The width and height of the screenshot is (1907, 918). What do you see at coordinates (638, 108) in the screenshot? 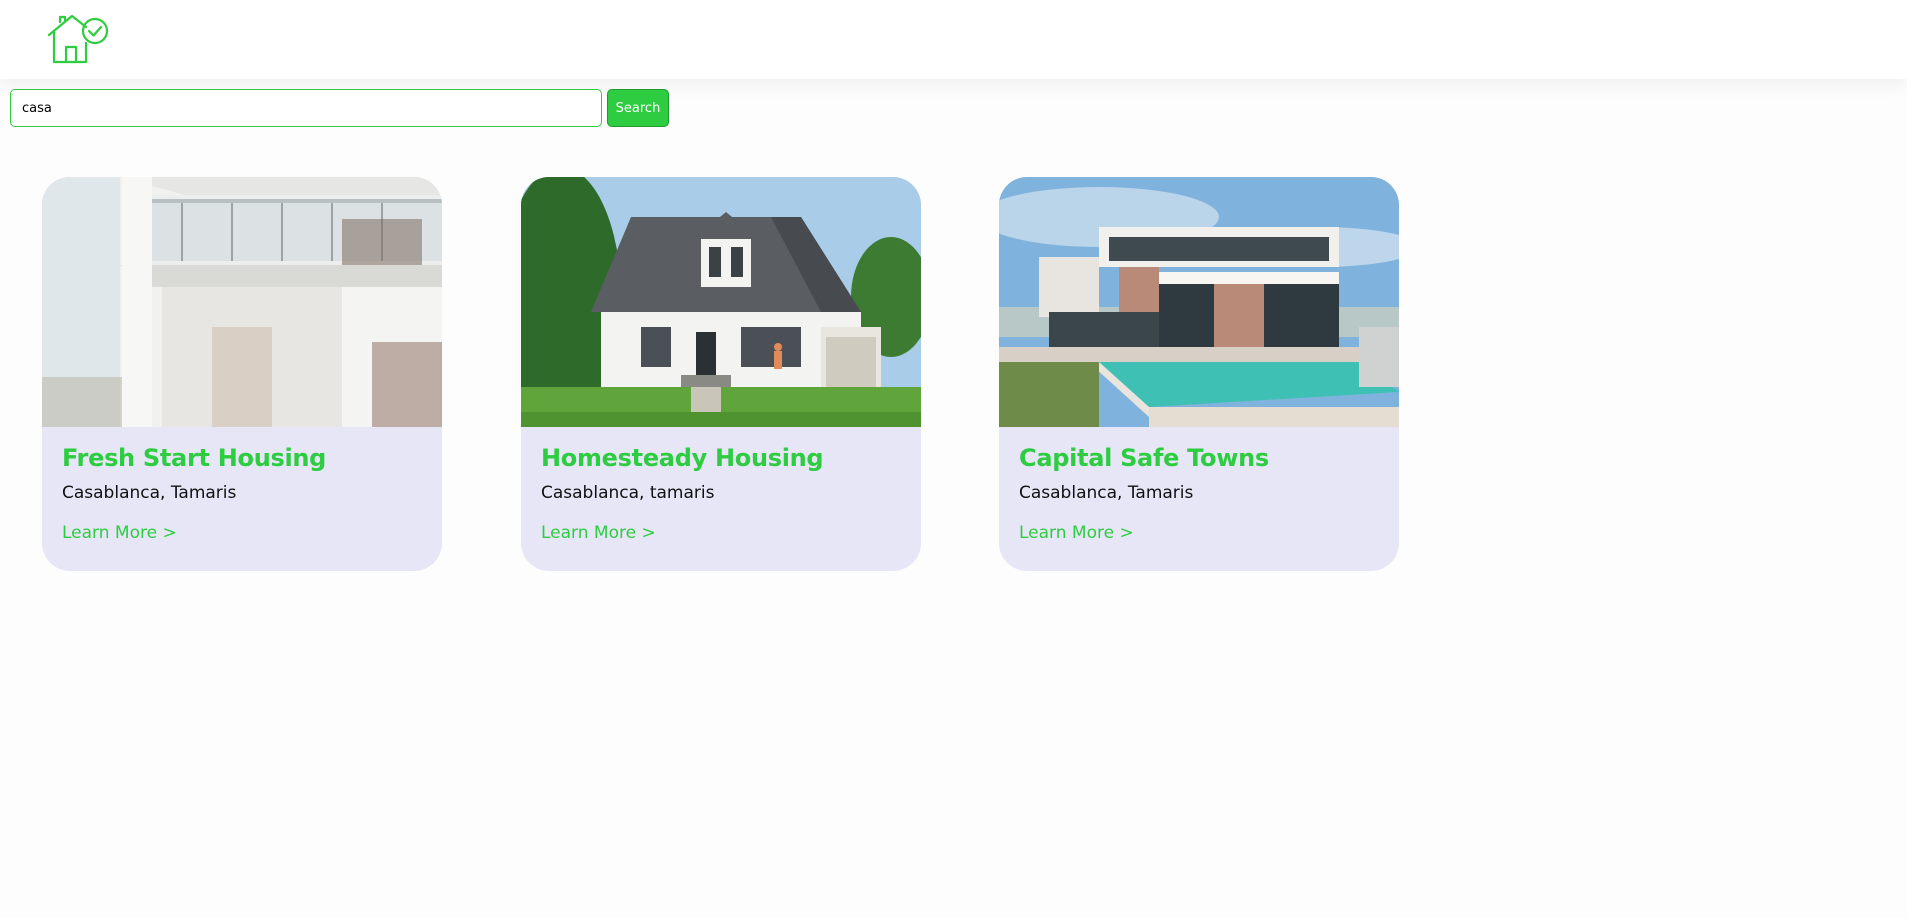
I see `search-button: Search` at bounding box center [638, 108].